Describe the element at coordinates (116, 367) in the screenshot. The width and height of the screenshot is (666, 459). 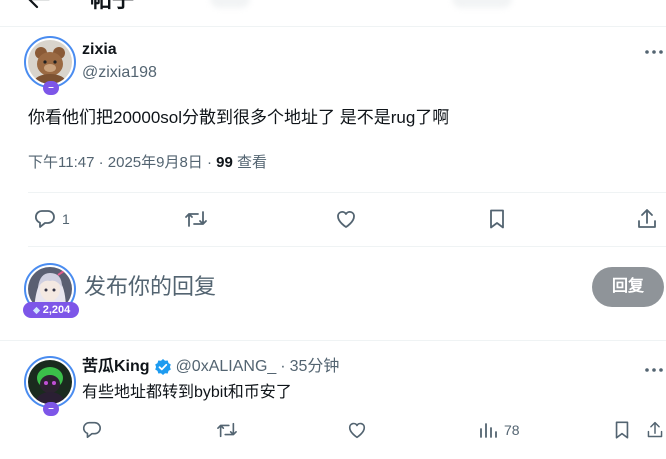
I see `author-name: 苦瓜King` at that location.